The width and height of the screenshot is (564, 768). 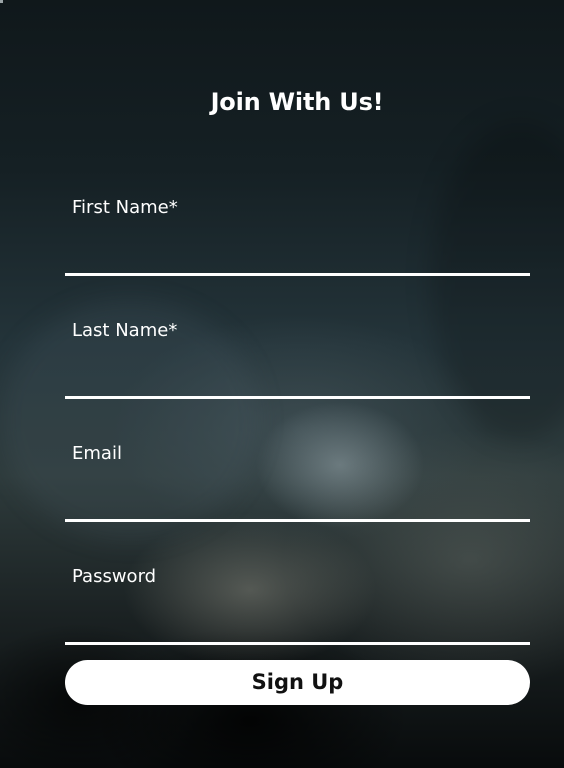 What do you see at coordinates (97, 453) in the screenshot?
I see `email-label: Email` at bounding box center [97, 453].